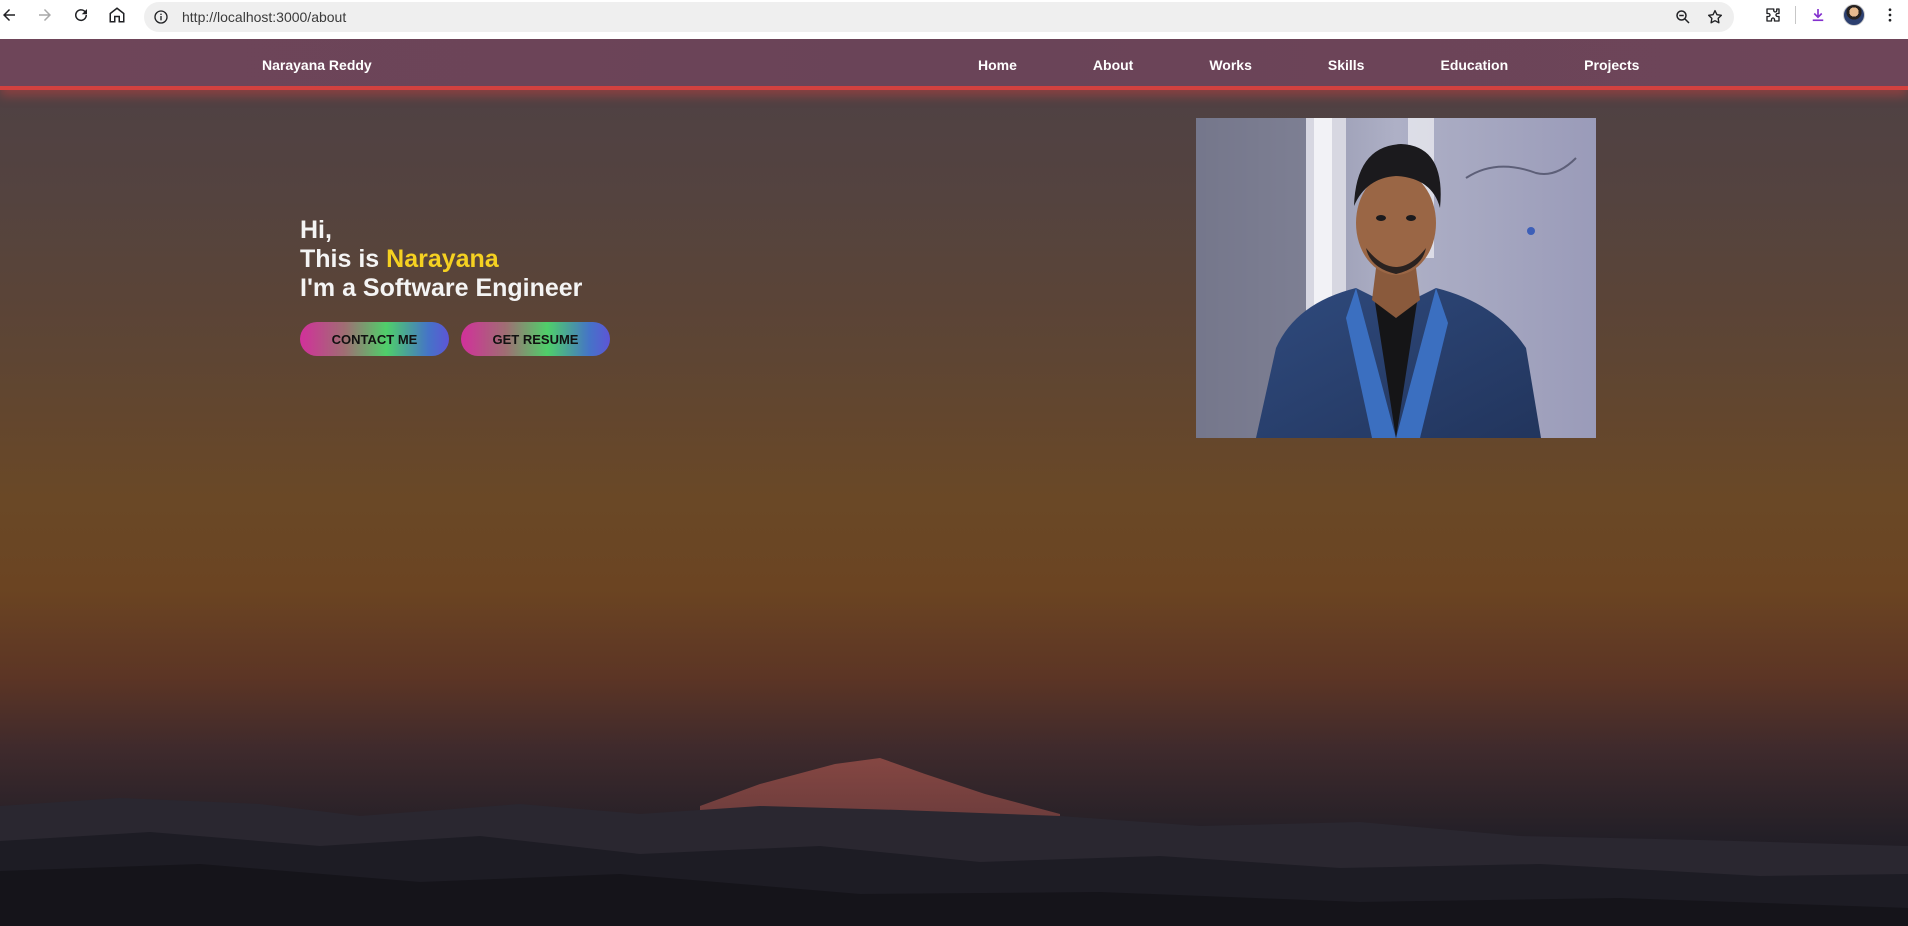 The height and width of the screenshot is (926, 1908). Describe the element at coordinates (1699, 17) in the screenshot. I see `address-bar-actions` at that location.